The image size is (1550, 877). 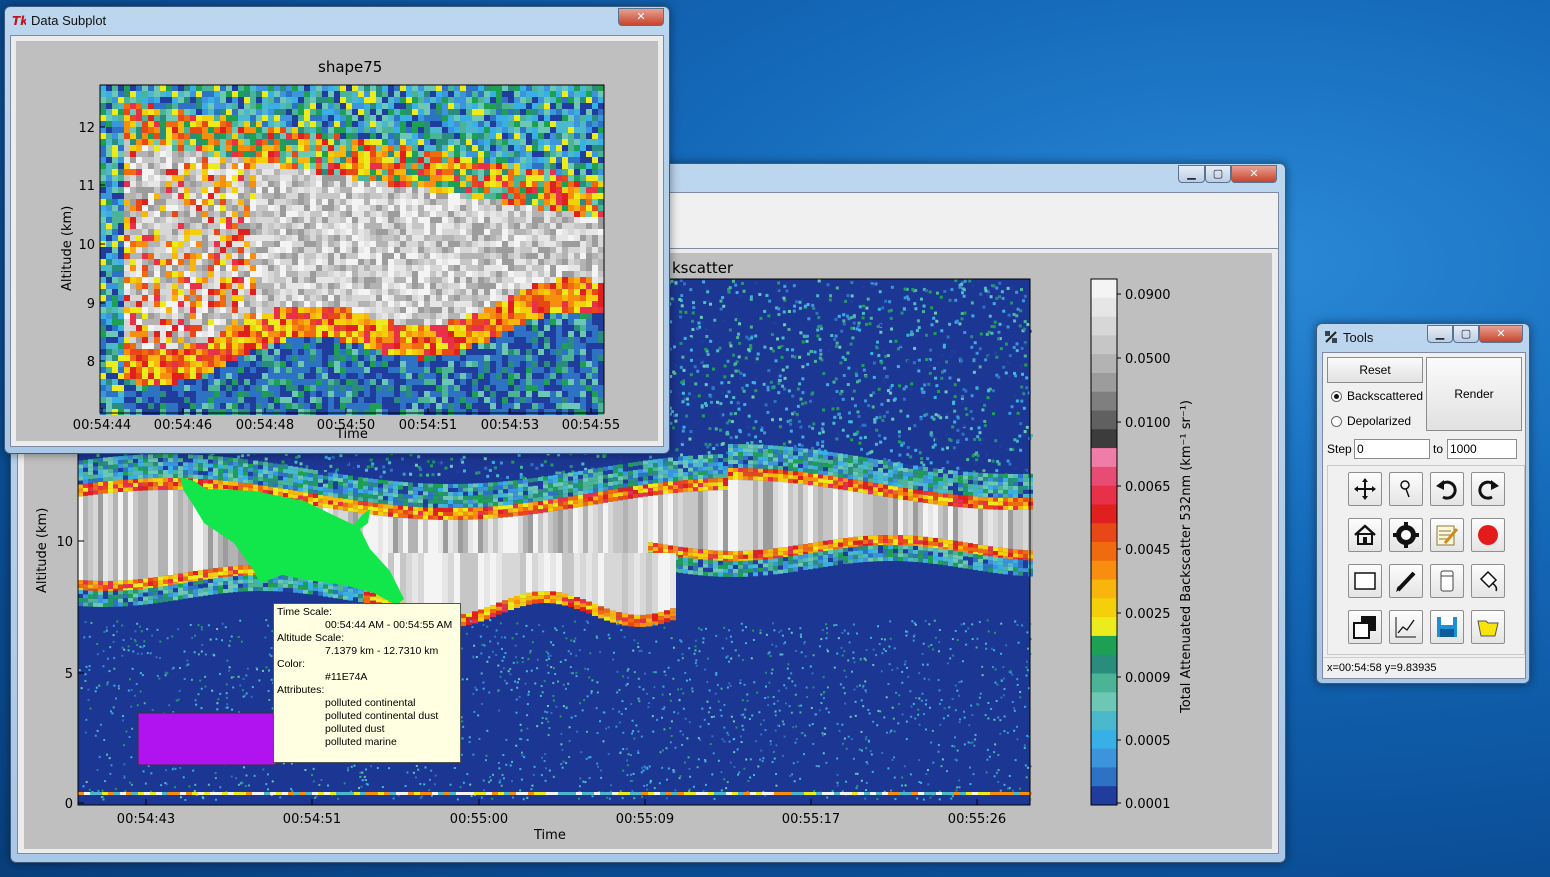 What do you see at coordinates (1148, 678) in the screenshot?
I see `colorbar-tick-label: 0.0009` at bounding box center [1148, 678].